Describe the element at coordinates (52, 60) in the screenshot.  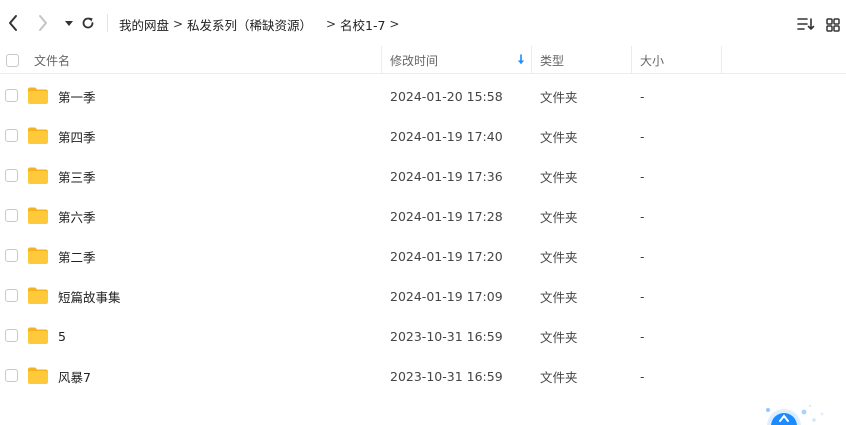
I see `column-header-name: 文件名` at that location.